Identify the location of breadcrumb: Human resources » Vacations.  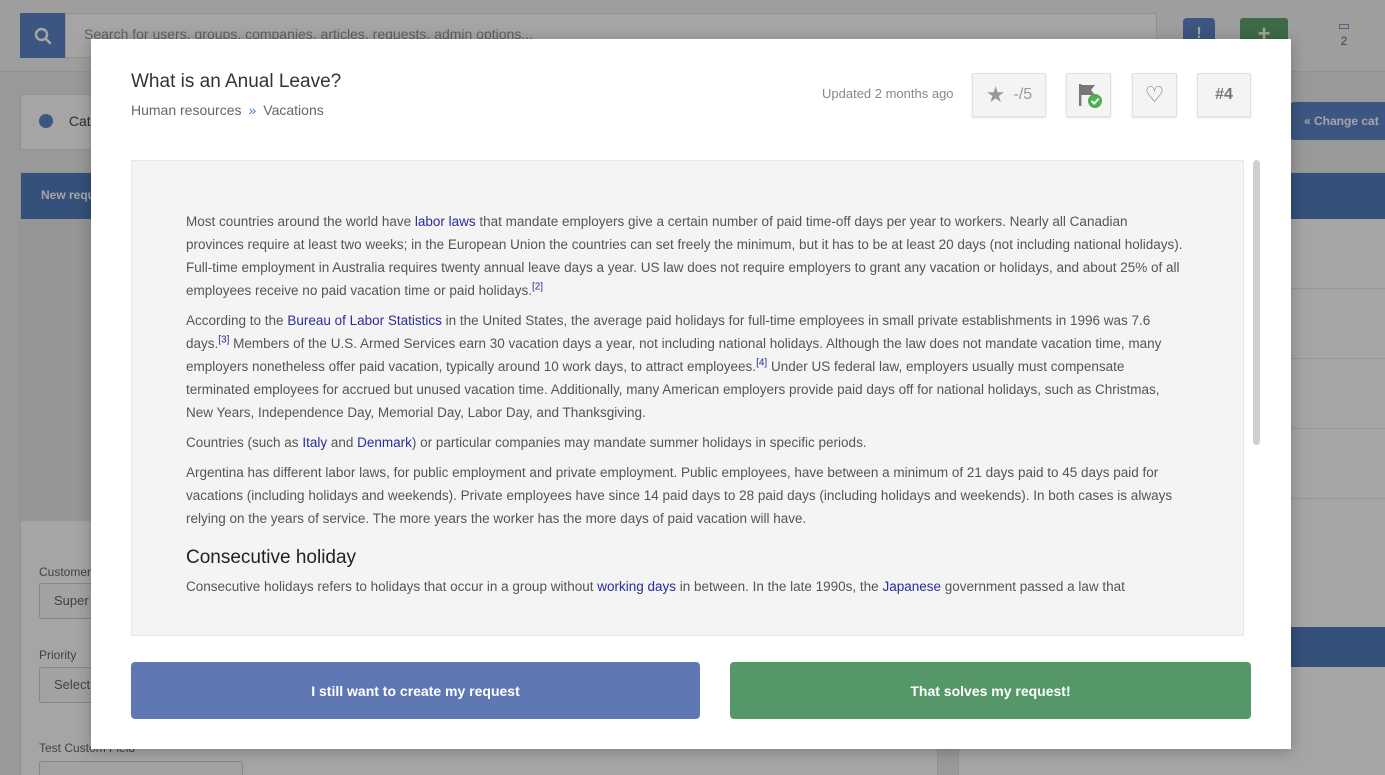
(227, 110).